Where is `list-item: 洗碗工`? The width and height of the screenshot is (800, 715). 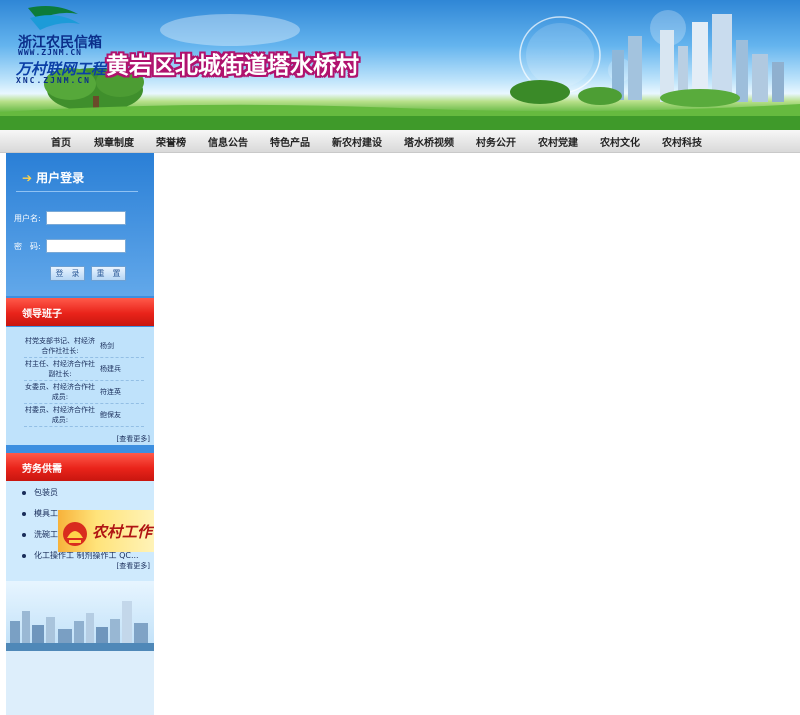 list-item: 洗碗工 is located at coordinates (40, 534).